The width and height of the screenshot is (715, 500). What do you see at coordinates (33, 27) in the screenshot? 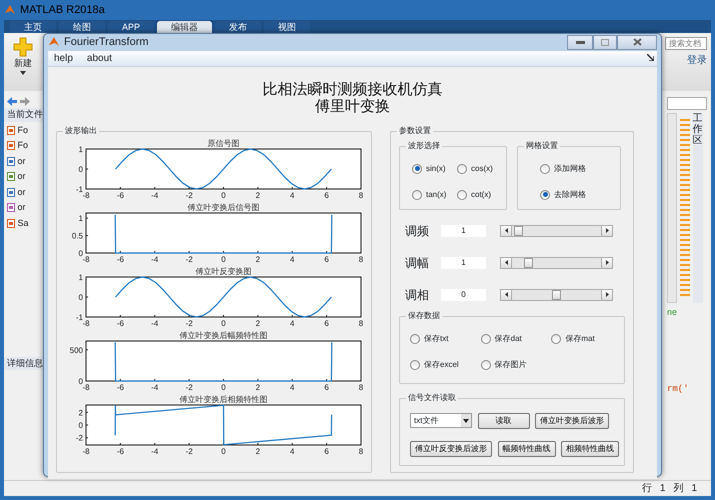
I see `ribbon-tab: 主页` at bounding box center [33, 27].